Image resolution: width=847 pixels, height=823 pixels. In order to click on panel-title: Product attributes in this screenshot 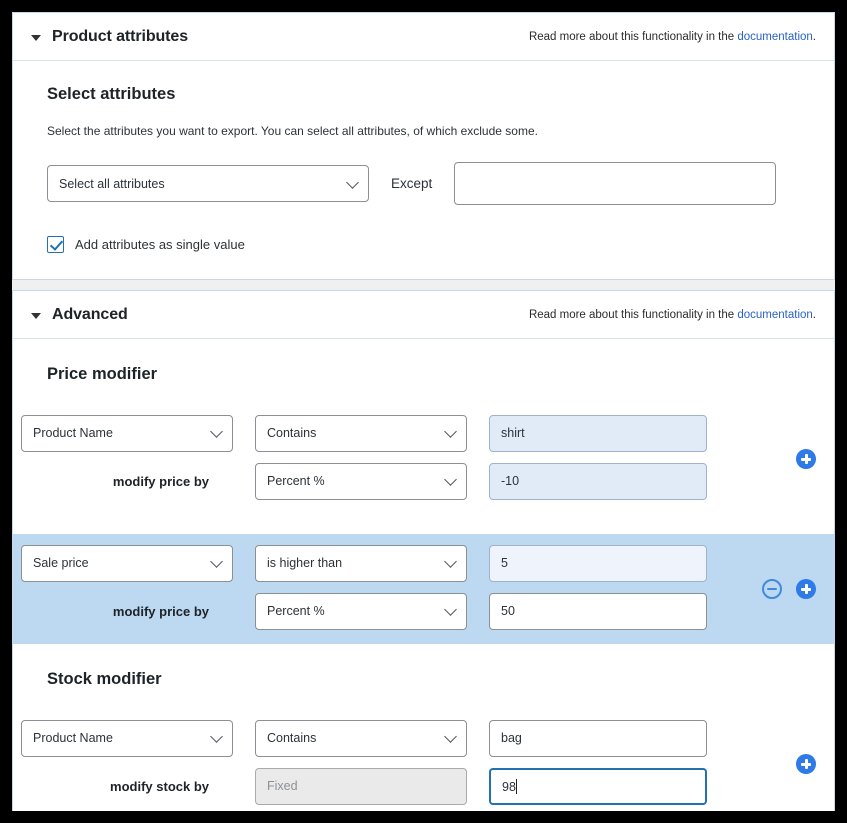, I will do `click(120, 36)`.